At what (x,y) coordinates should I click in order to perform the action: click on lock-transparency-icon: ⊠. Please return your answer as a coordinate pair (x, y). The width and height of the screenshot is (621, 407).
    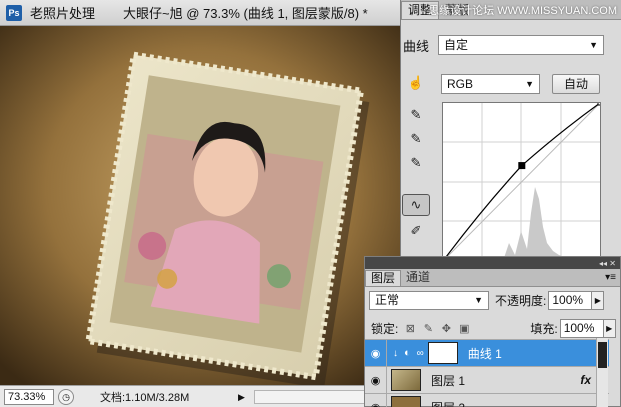
    Looking at the image, I should click on (410, 329).